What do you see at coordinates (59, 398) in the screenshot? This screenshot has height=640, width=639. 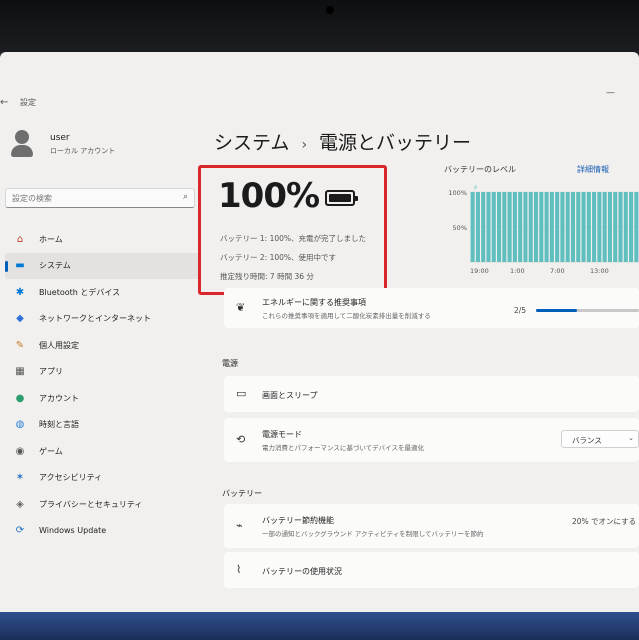 I see `sidebar-item-label: アカウント` at bounding box center [59, 398].